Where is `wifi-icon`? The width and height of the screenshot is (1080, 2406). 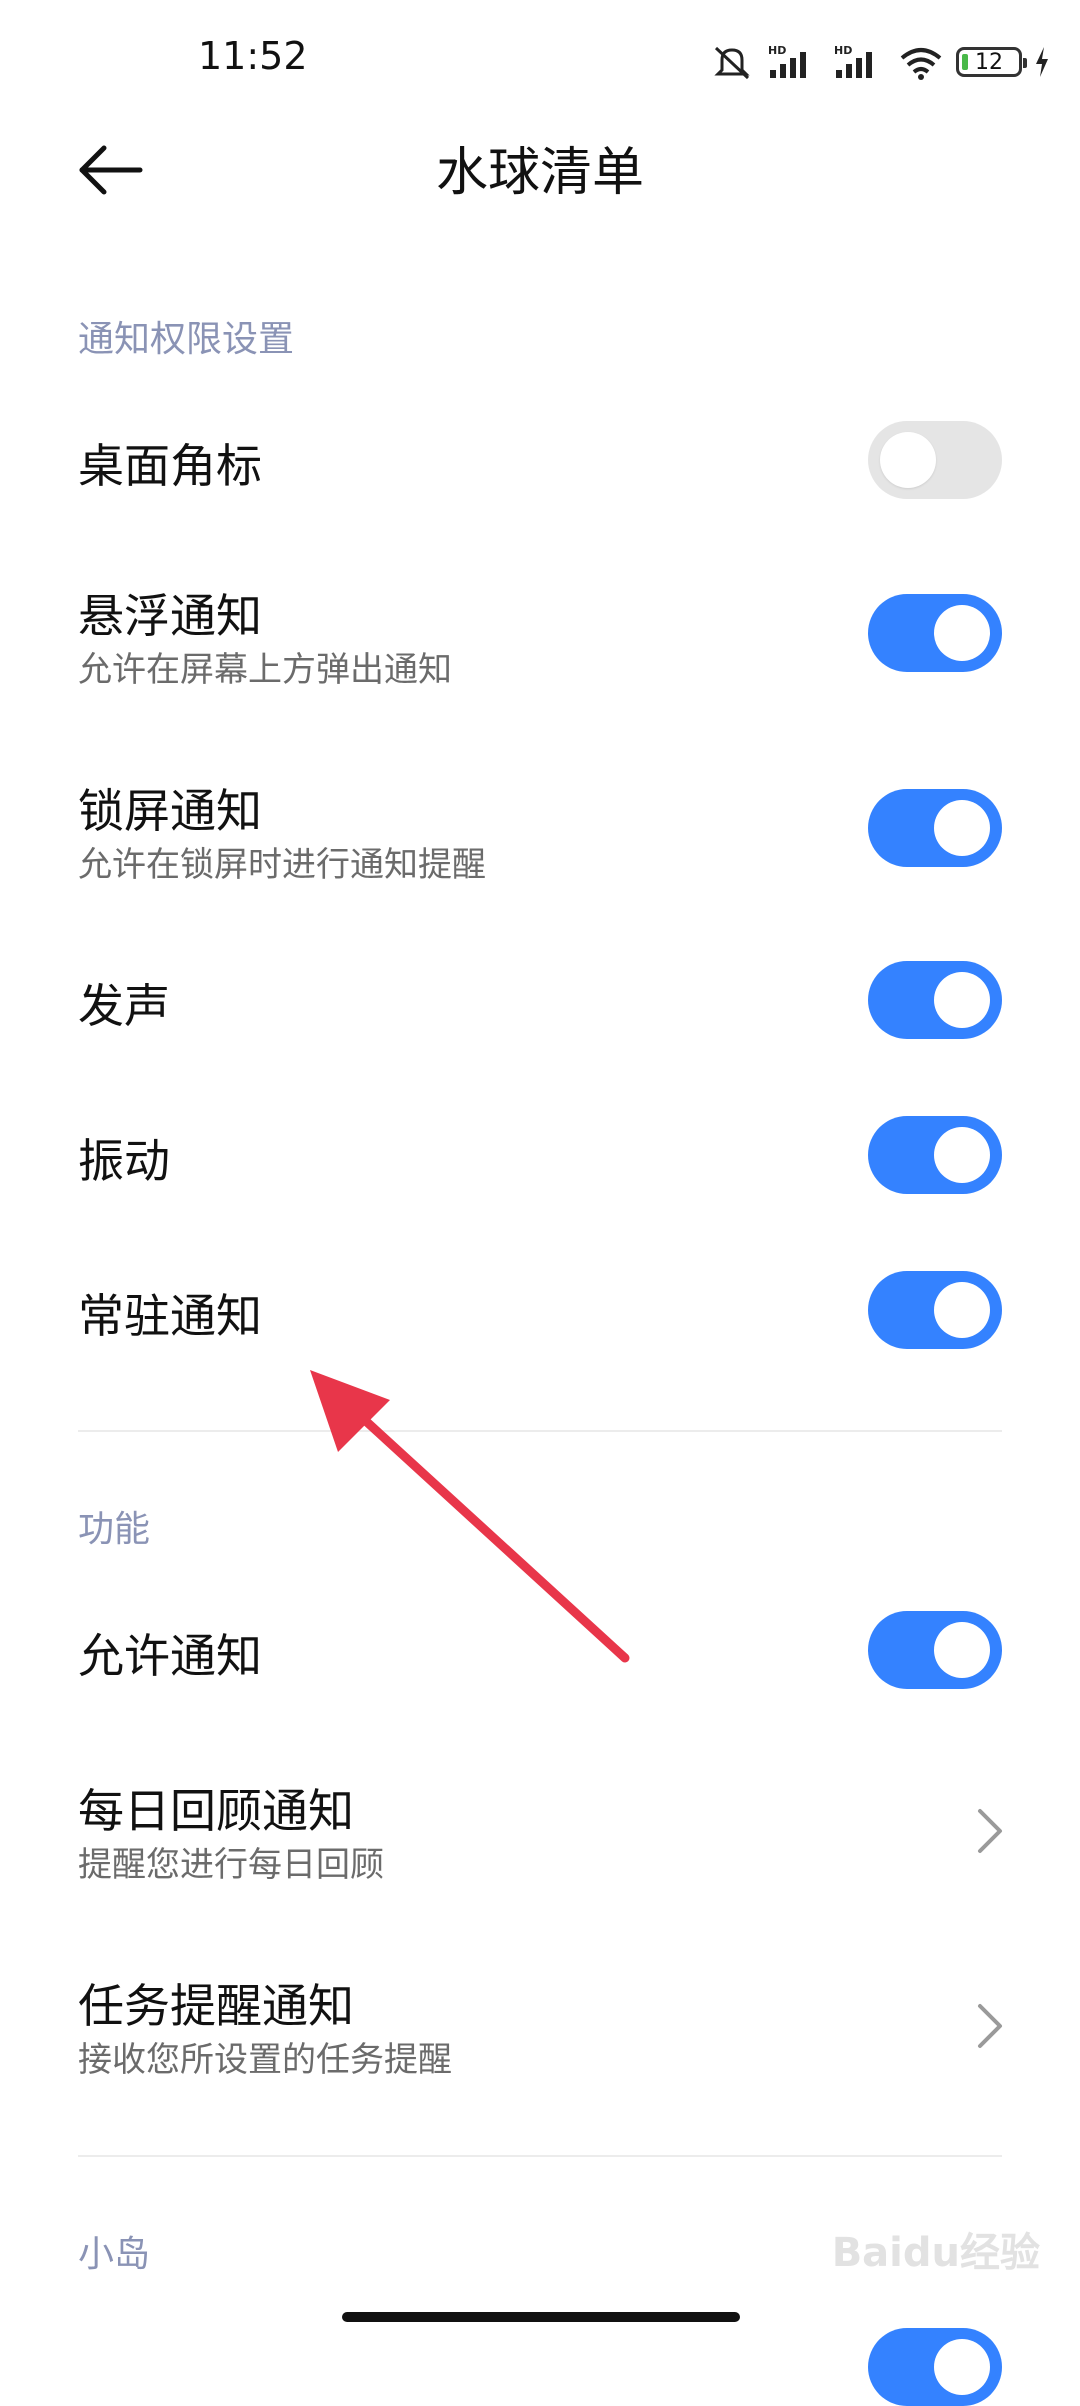
wifi-icon is located at coordinates (921, 64).